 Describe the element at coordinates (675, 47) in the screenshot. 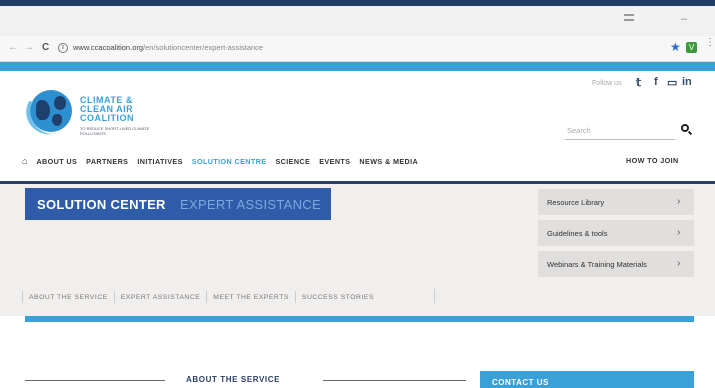

I see `bookmark-star-icon: ★` at that location.